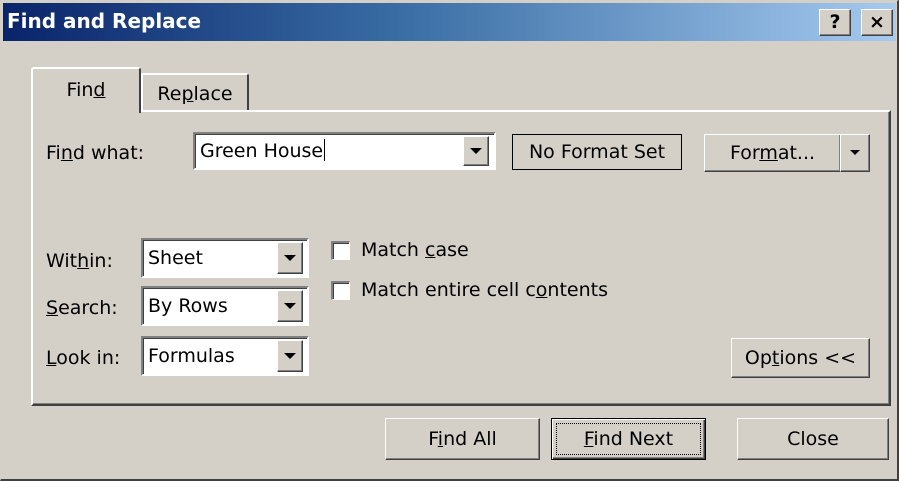 This screenshot has height=481, width=899. I want to click on match-entire-label-post: ntents, so click(577, 290).